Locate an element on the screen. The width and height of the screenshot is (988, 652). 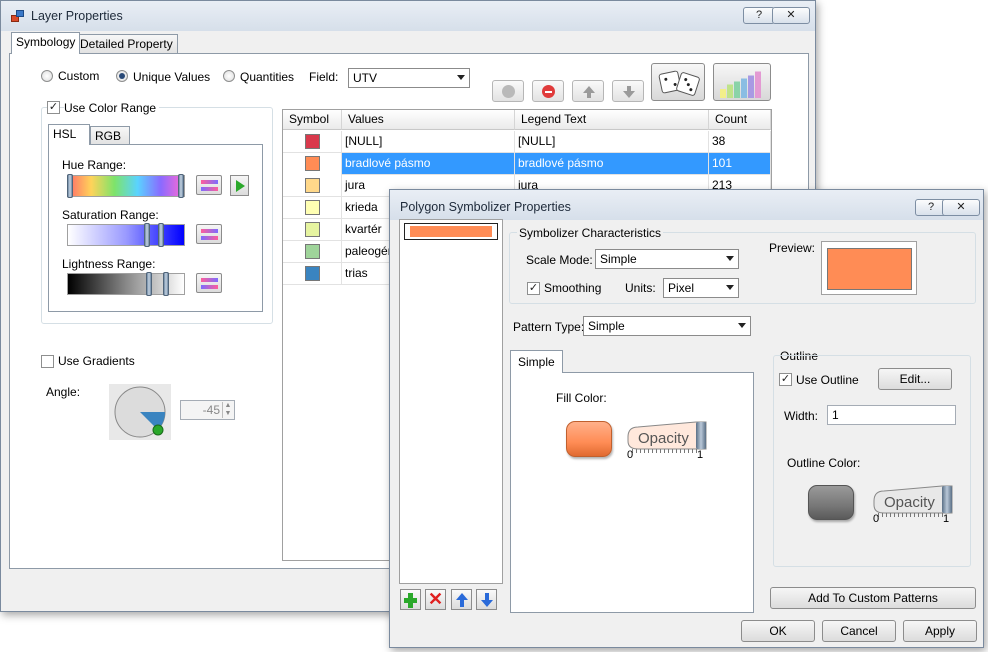
column-header-symbol: Symbol is located at coordinates (312, 120).